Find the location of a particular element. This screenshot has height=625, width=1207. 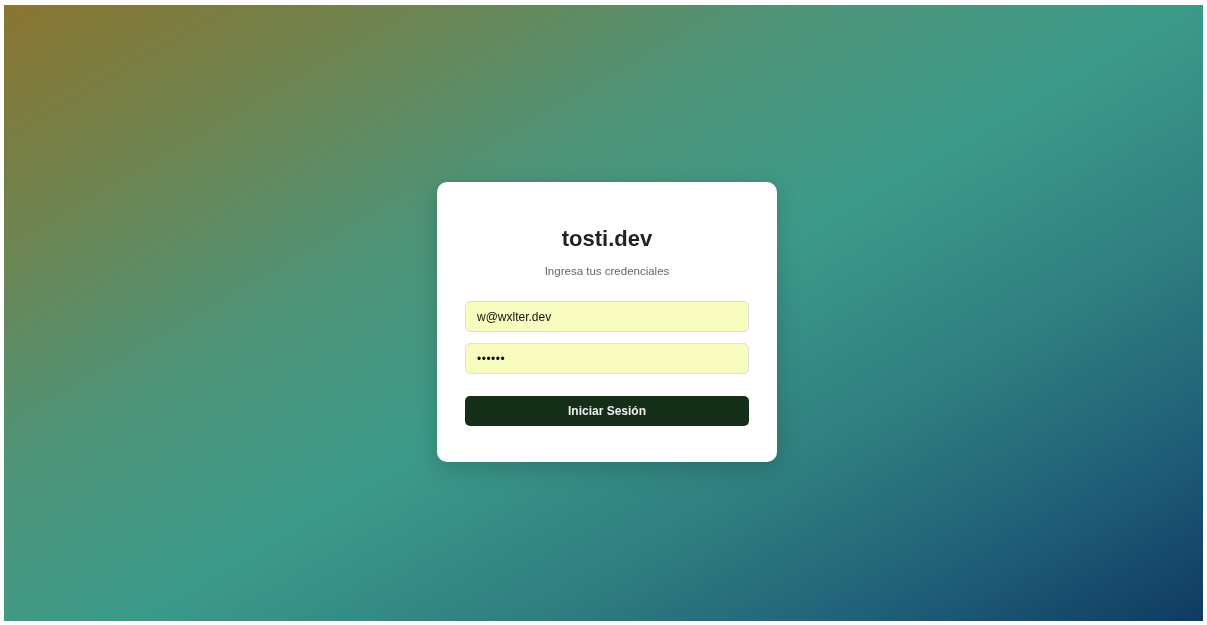

input-field: w@wxlter.dev is located at coordinates (607, 316).